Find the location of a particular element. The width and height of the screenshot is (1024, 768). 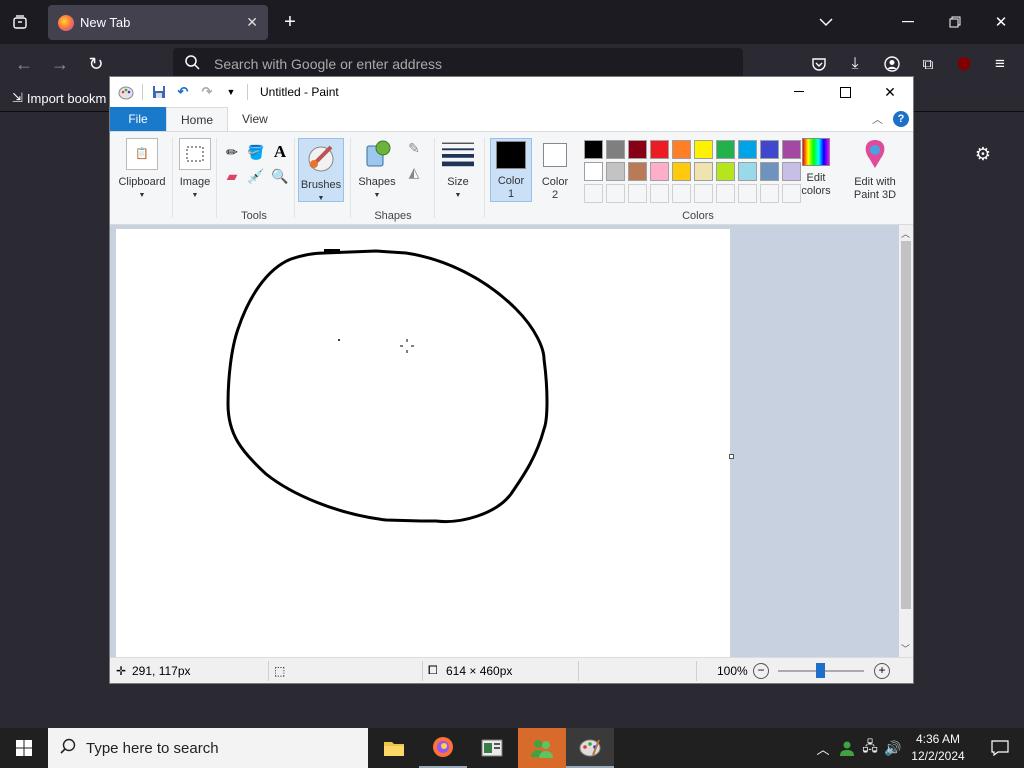

fill-bucket-icon: 🪣 is located at coordinates (256, 152).